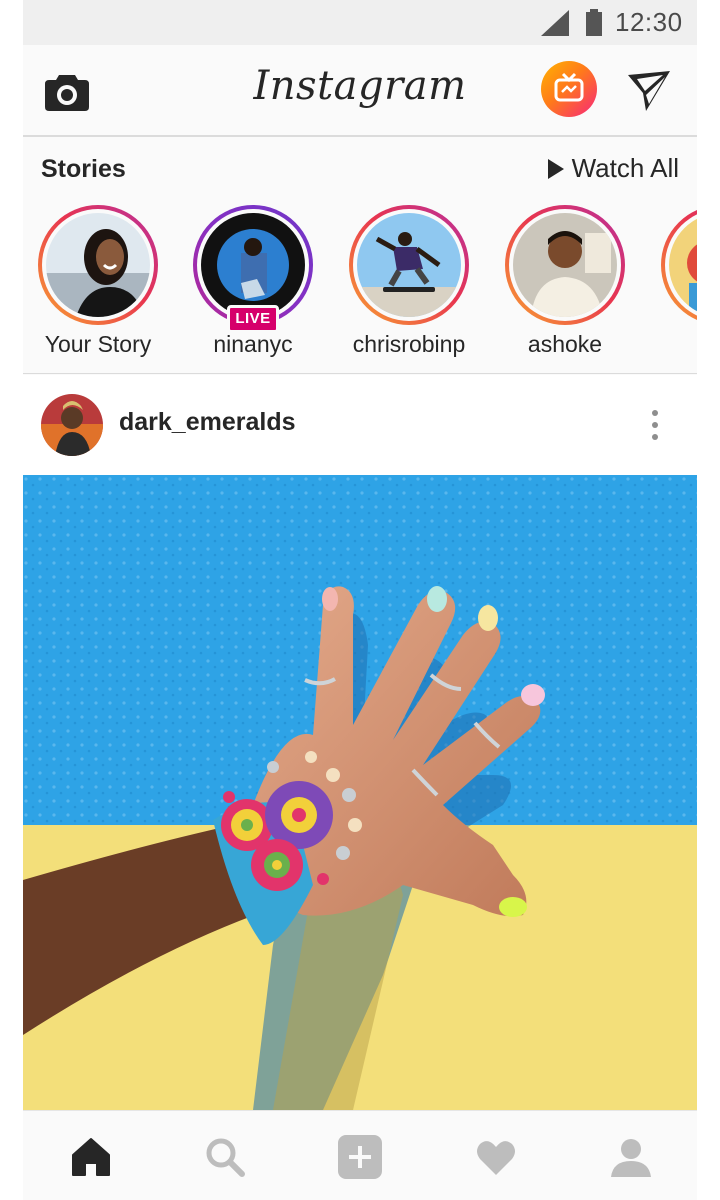  What do you see at coordinates (655, 425) in the screenshot?
I see `more-vertical-icon` at bounding box center [655, 425].